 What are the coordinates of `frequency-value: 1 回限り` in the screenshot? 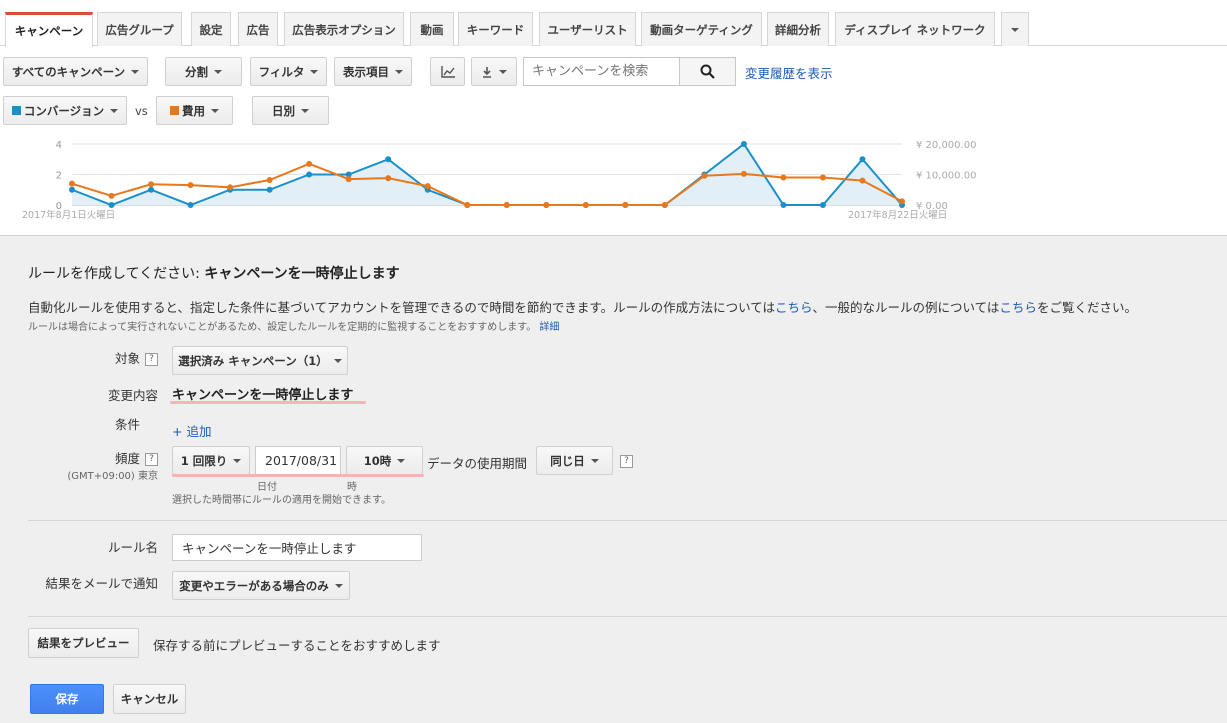 It's located at (204, 460).